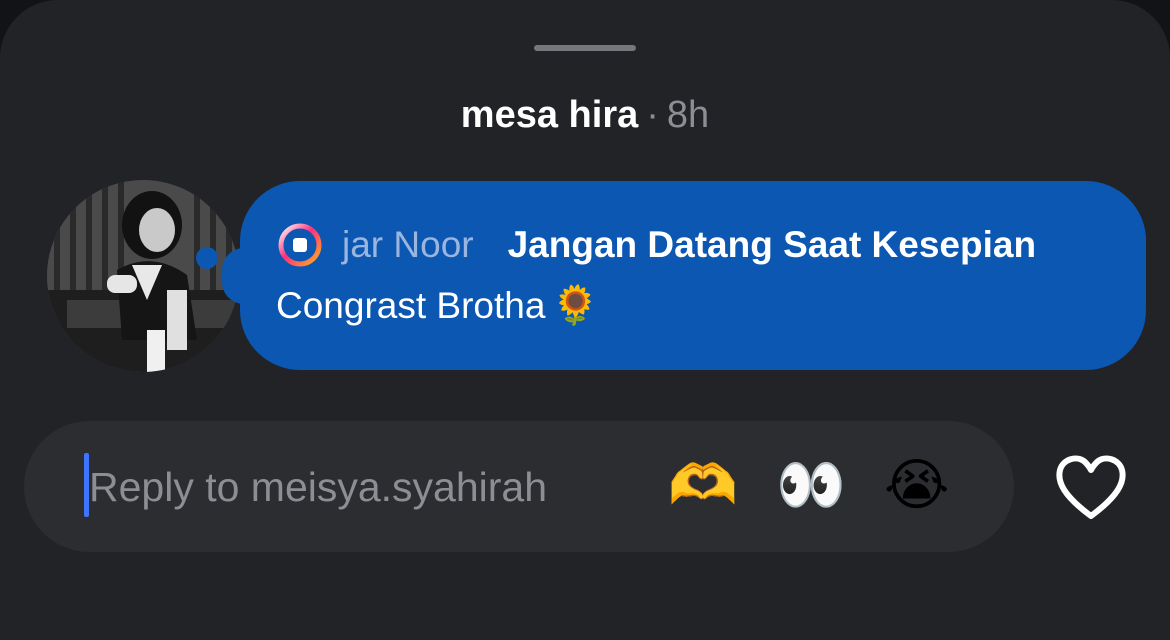 The height and width of the screenshot is (640, 1170). What do you see at coordinates (688, 115) in the screenshot?
I see `message-time: 8h` at bounding box center [688, 115].